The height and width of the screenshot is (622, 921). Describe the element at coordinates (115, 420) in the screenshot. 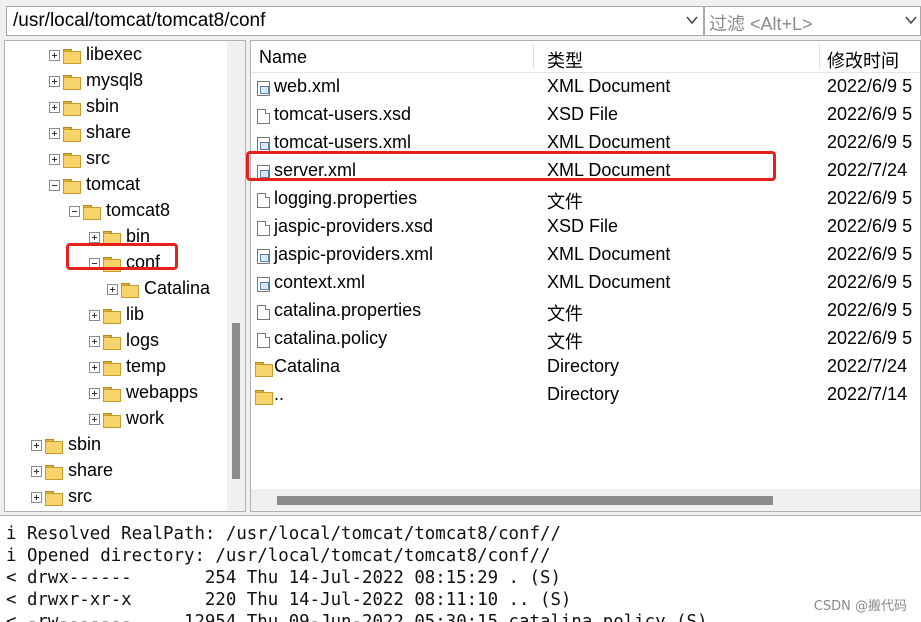

I see `tree-item-work: work` at that location.